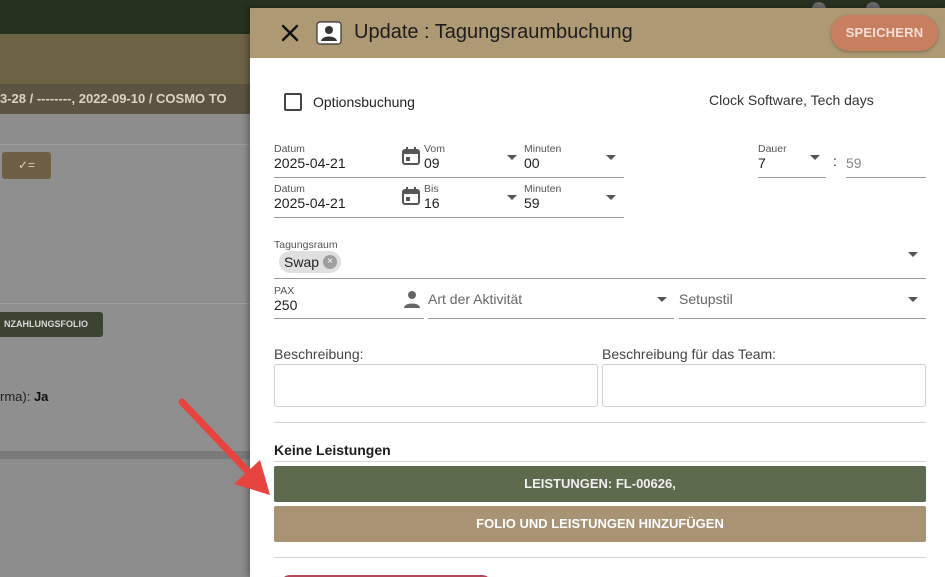  Describe the element at coordinates (532, 203) in the screenshot. I see `to-minute-select: 59` at that location.